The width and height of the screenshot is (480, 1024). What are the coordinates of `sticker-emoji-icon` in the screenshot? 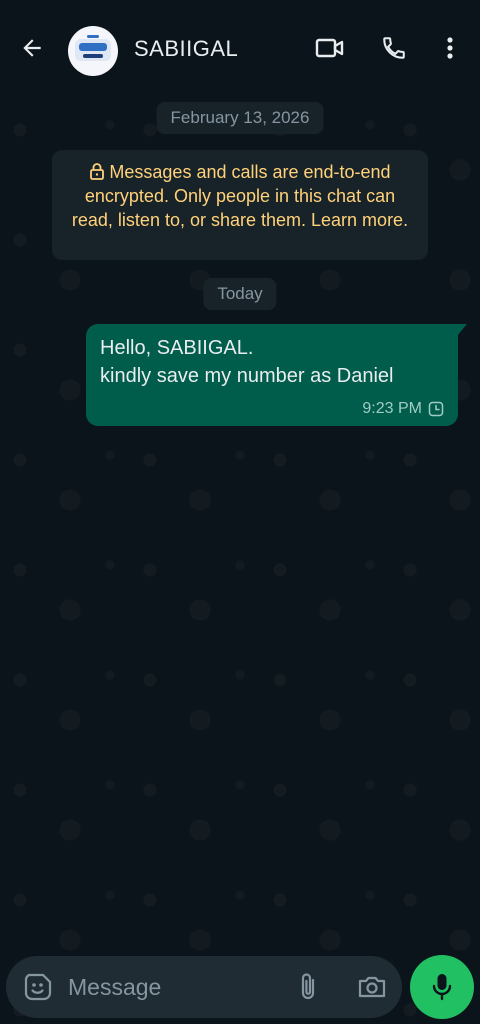 It's located at (38, 987).